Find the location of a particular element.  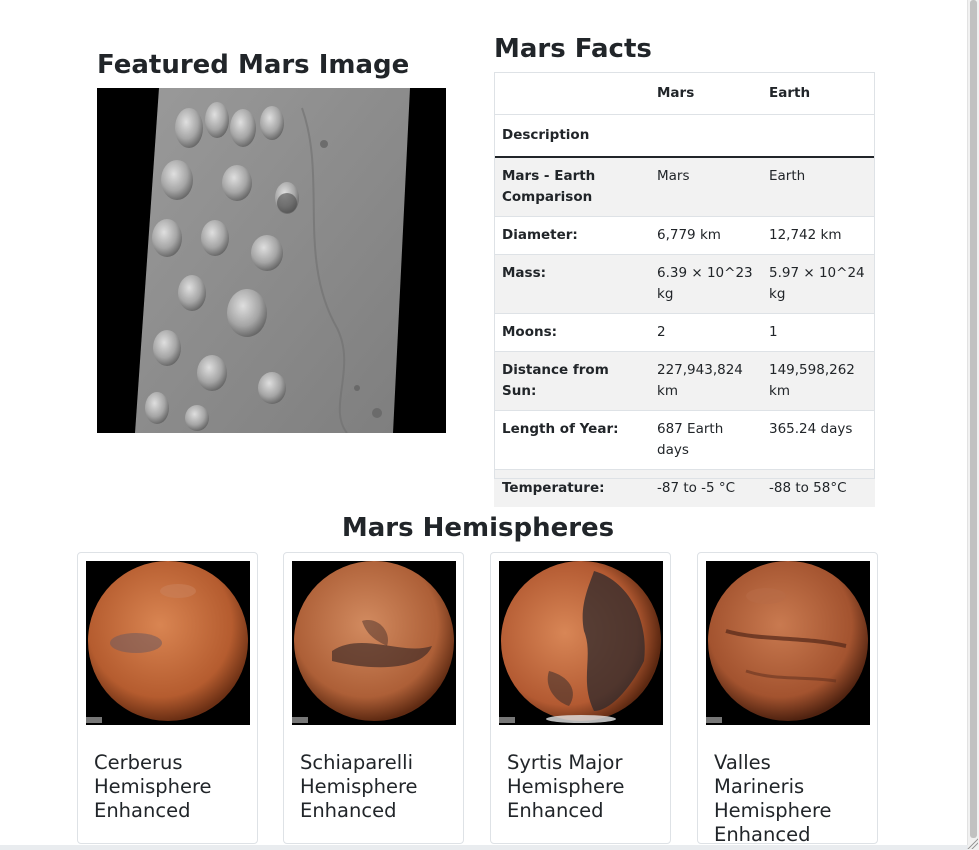

earth-value: -88 to 58°C is located at coordinates (818, 488).